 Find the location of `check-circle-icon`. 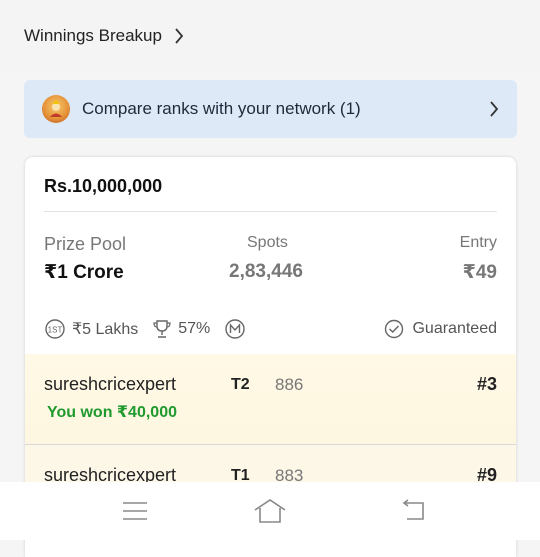

check-circle-icon is located at coordinates (394, 329).